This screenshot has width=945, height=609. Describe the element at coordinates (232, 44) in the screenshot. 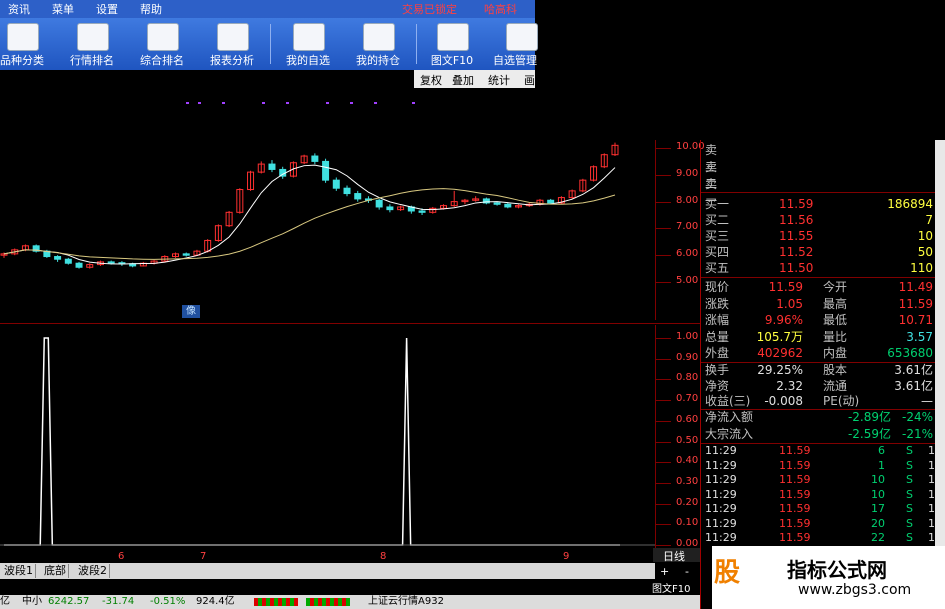

I see `report-analysis-button: 报表分析` at that location.